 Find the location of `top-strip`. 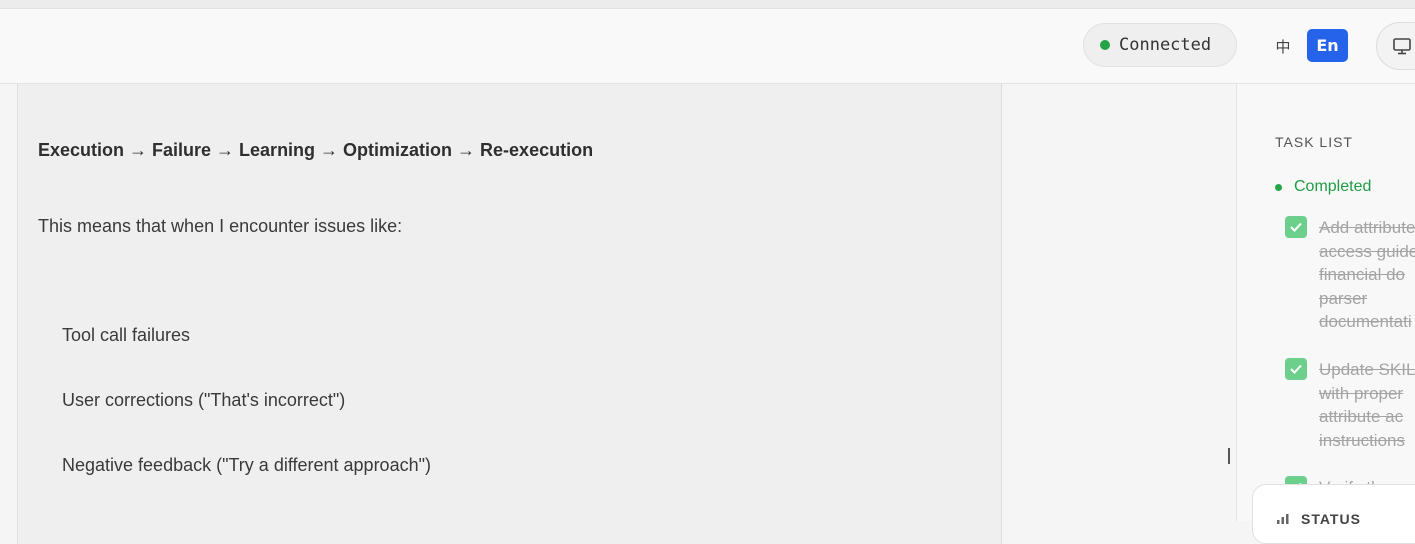

top-strip is located at coordinates (707, 4).